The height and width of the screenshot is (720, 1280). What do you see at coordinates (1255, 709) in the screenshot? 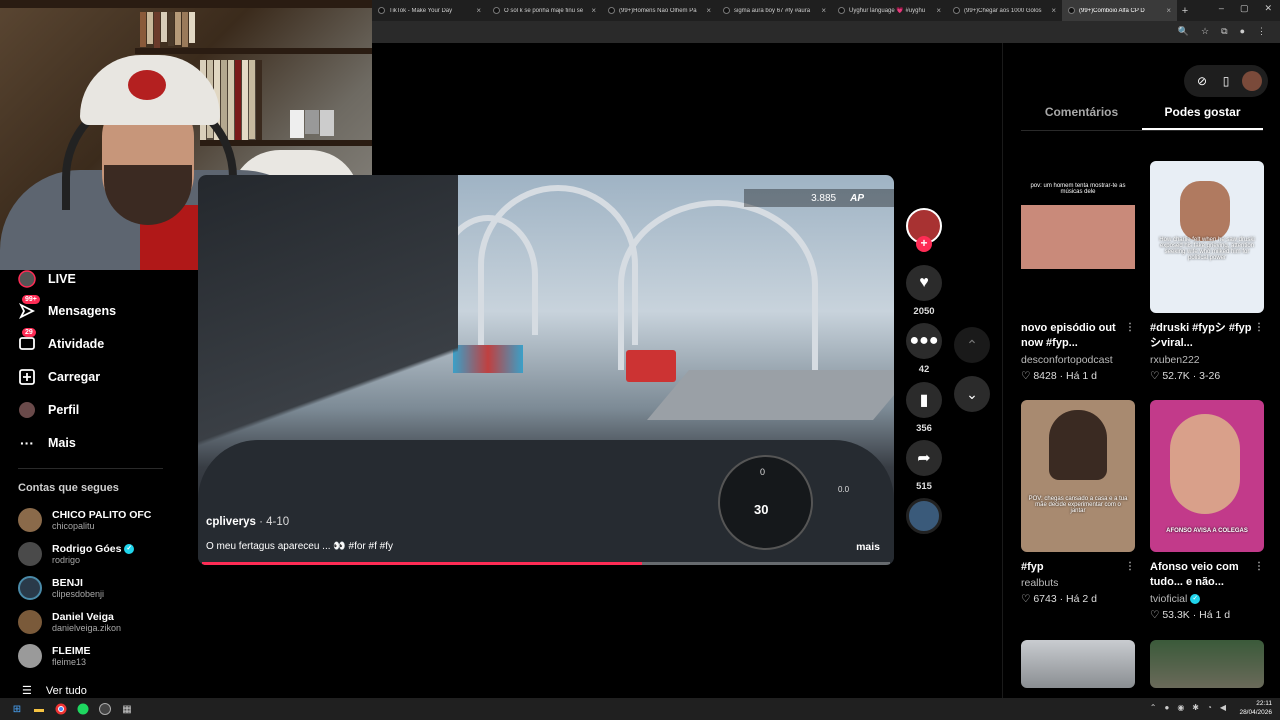
I see `taskbar-clock: 22:11 28/04/2026` at bounding box center [1255, 709].